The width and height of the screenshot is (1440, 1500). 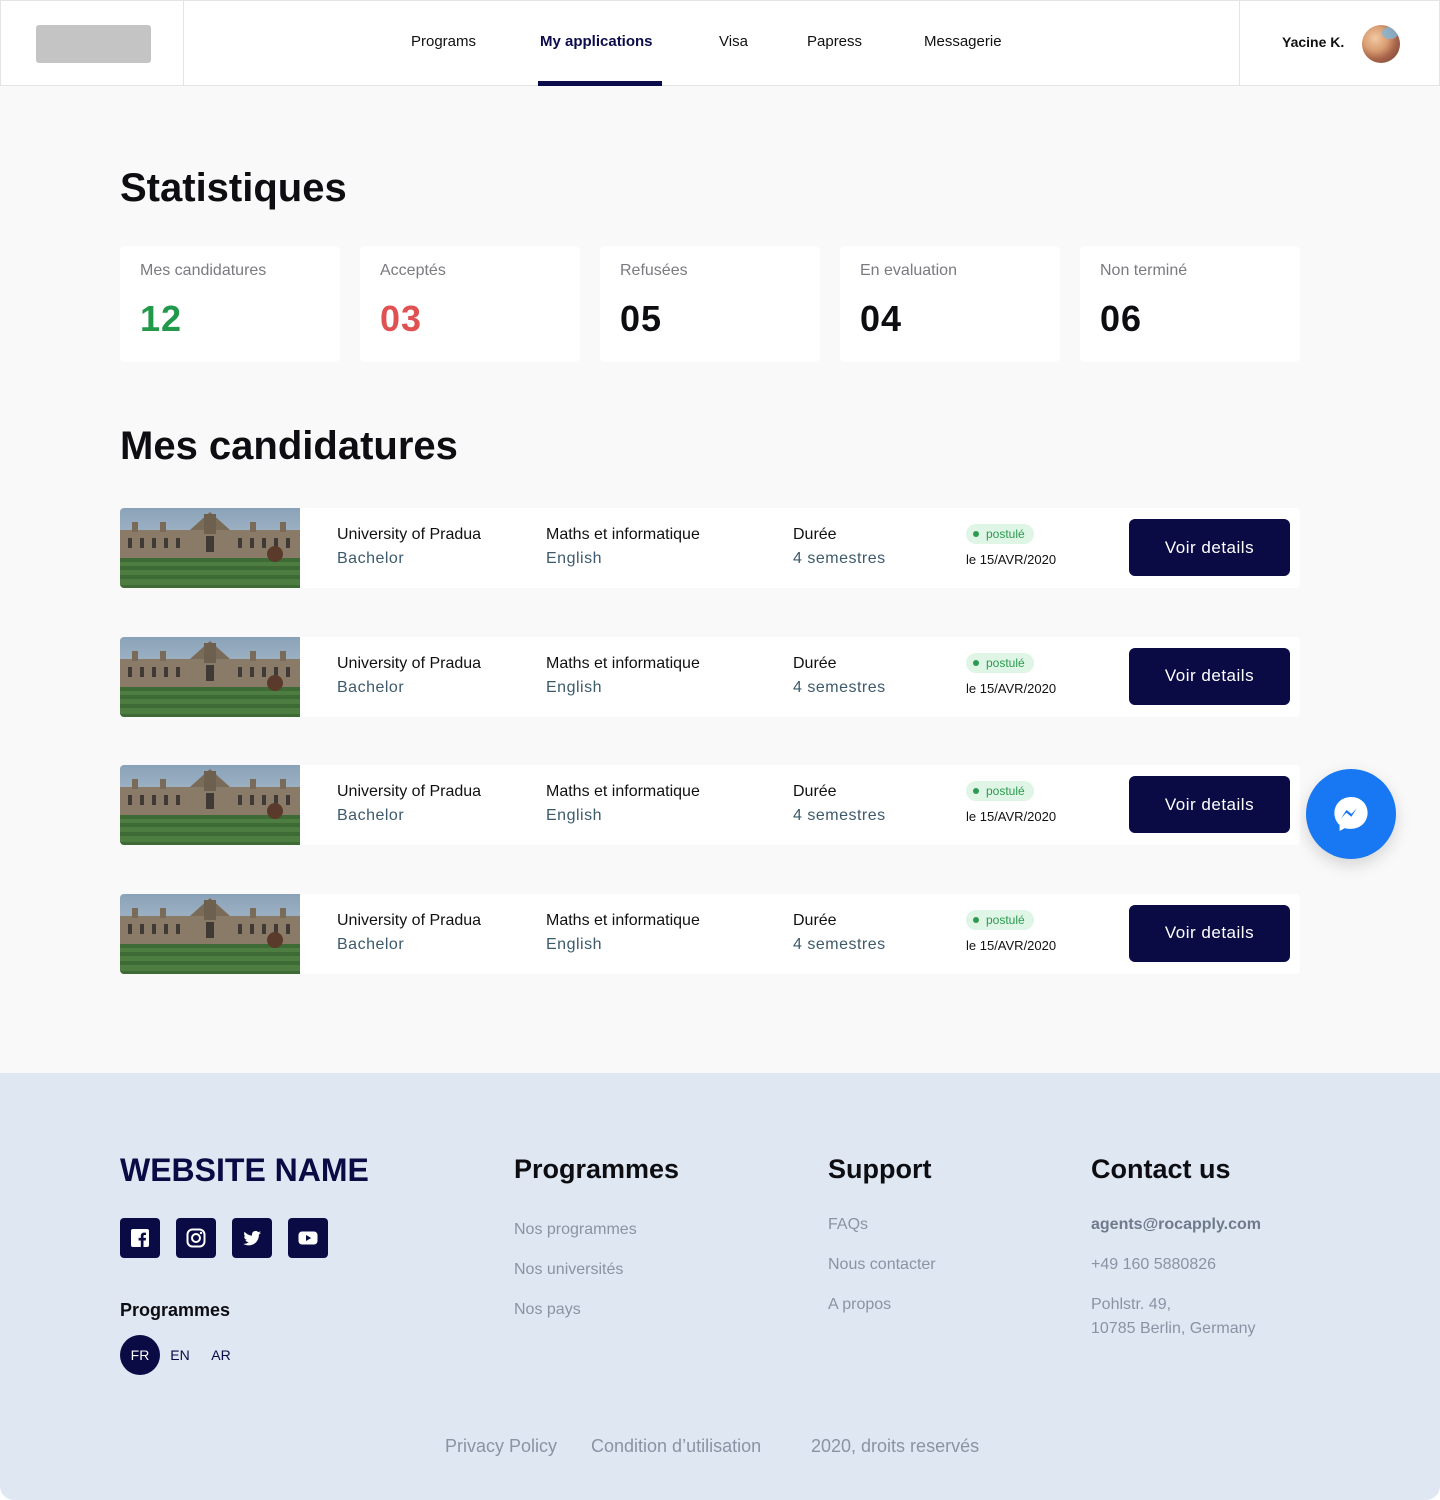 What do you see at coordinates (1176, 1225) in the screenshot?
I see `contact-email: agents@rocapply.com` at bounding box center [1176, 1225].